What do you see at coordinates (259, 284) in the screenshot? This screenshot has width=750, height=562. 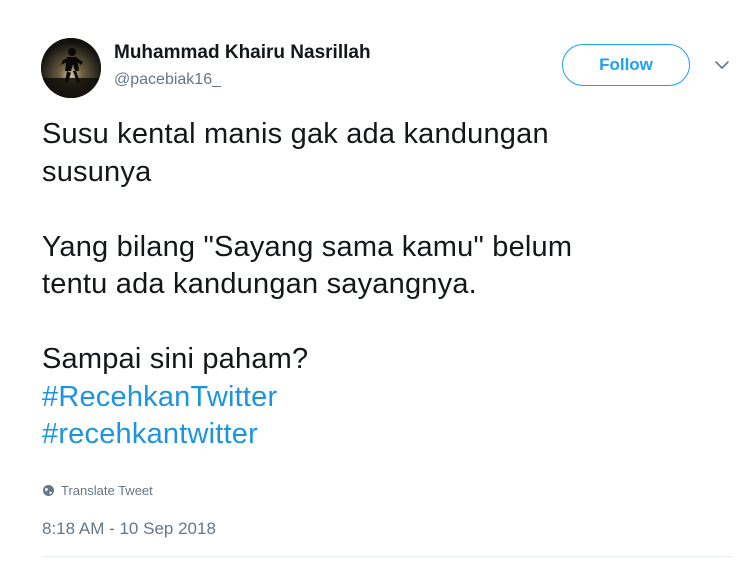 I see `tweet-line: tentu ada kandungan sayangnya.` at bounding box center [259, 284].